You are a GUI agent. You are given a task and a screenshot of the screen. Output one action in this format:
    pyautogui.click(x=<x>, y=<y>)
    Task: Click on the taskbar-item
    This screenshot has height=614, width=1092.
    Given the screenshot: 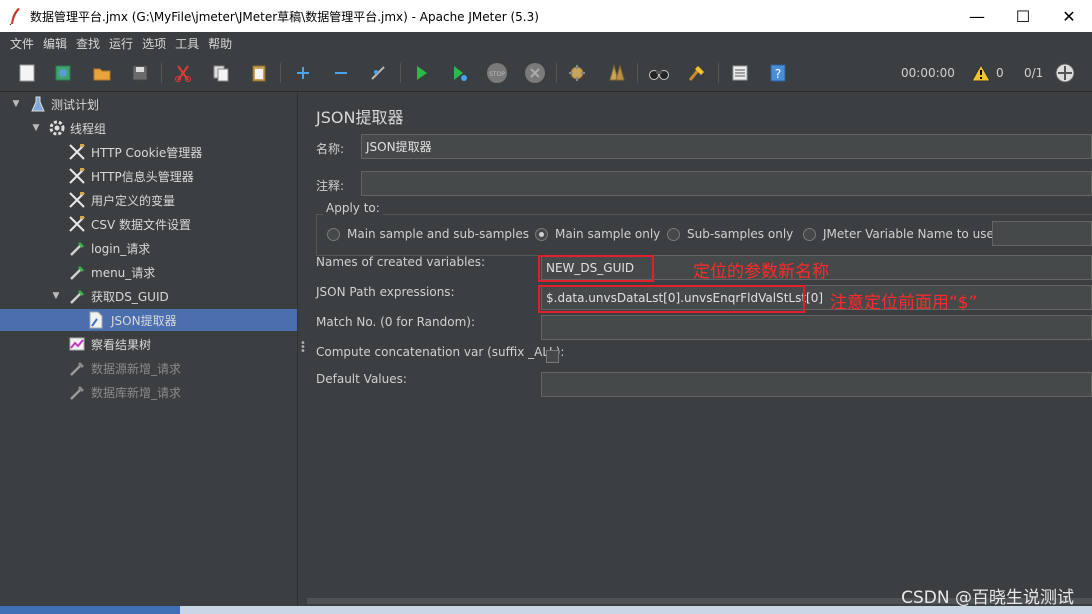 What is the action you would take?
    pyautogui.click(x=90, y=610)
    